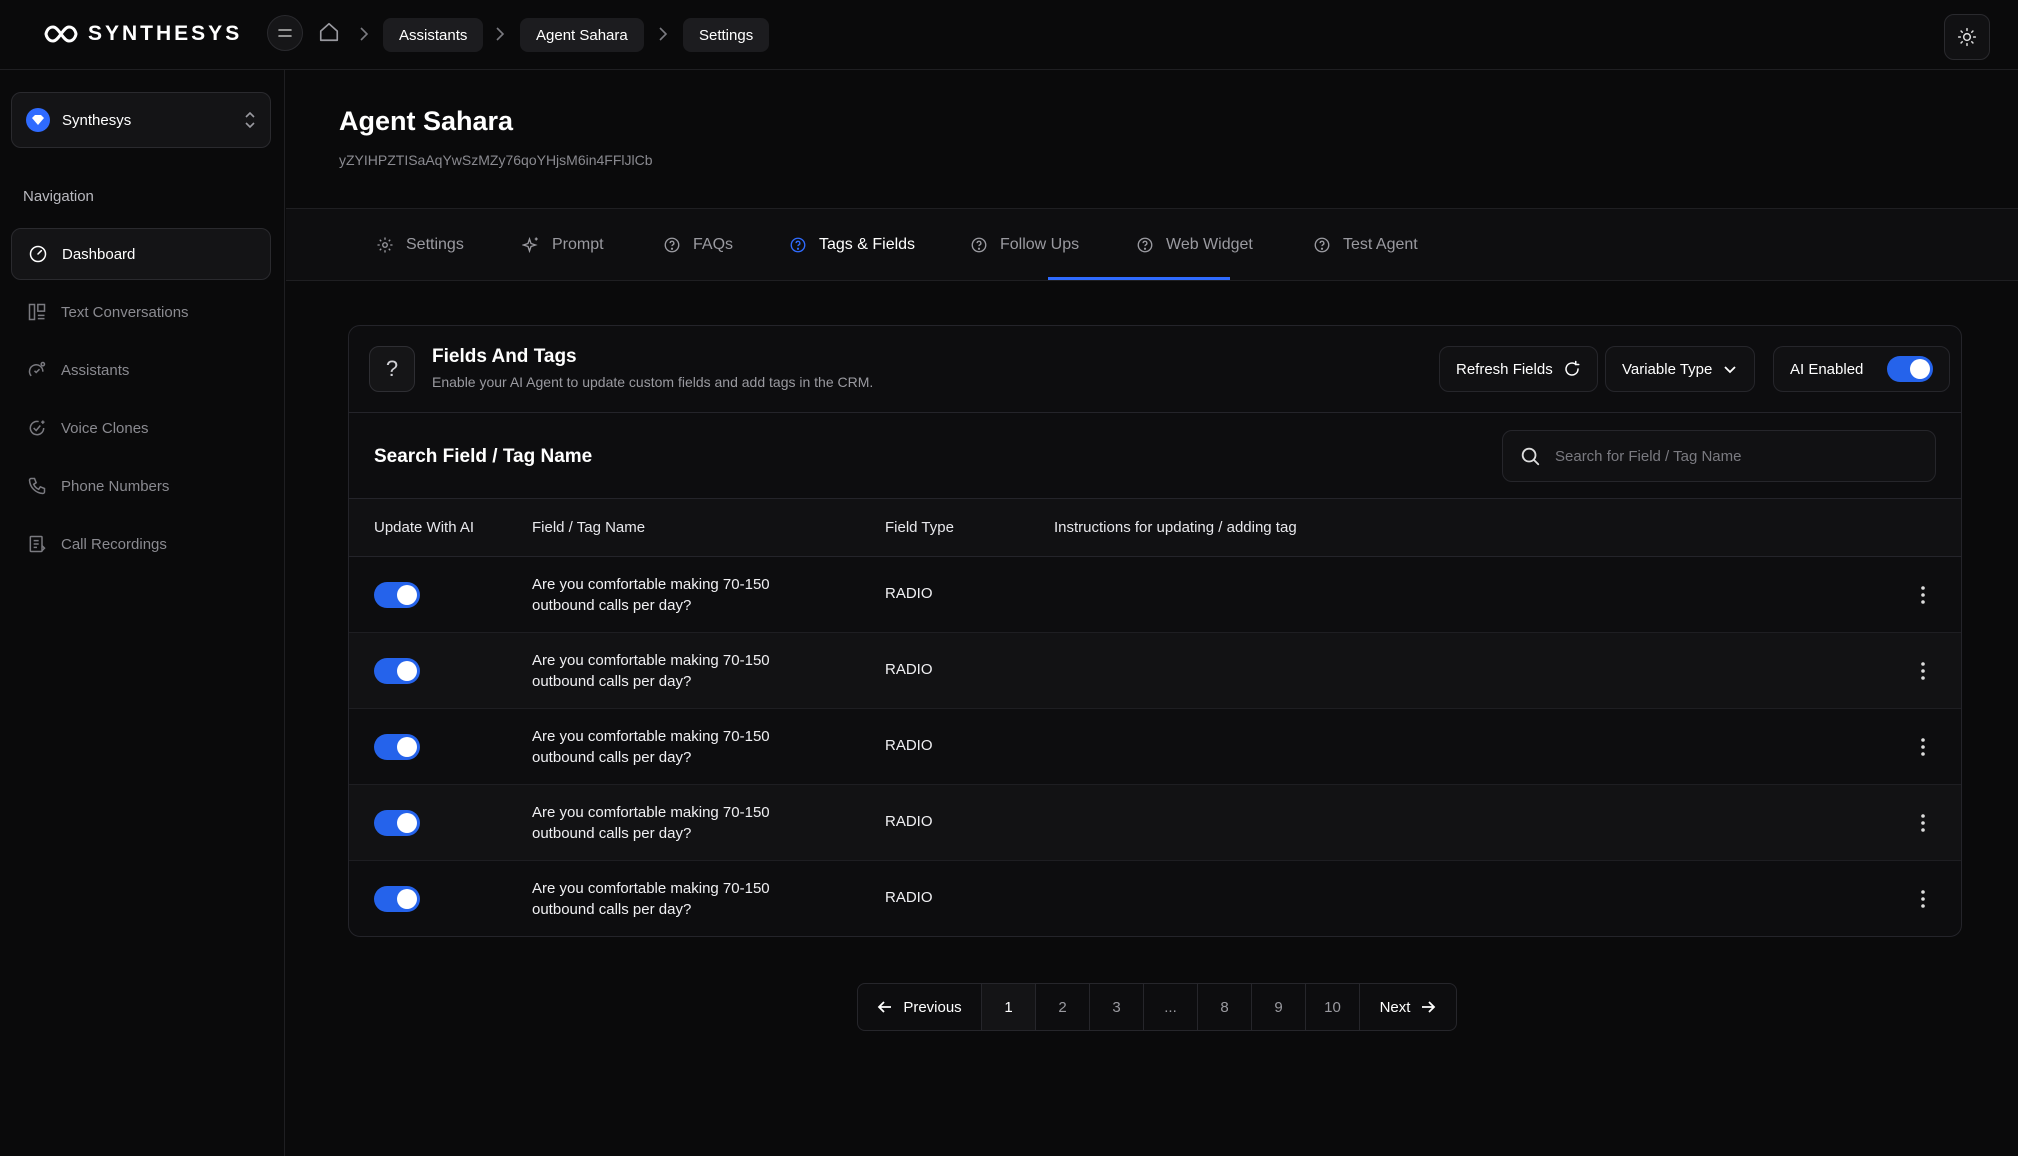 The height and width of the screenshot is (1156, 2018). Describe the element at coordinates (1725, 456) in the screenshot. I see `search-input` at that location.